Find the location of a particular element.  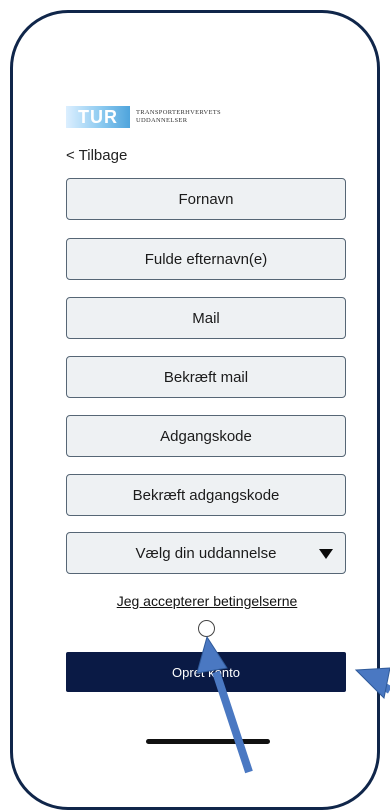

arrow-left-head is located at coordinates (372, 683).